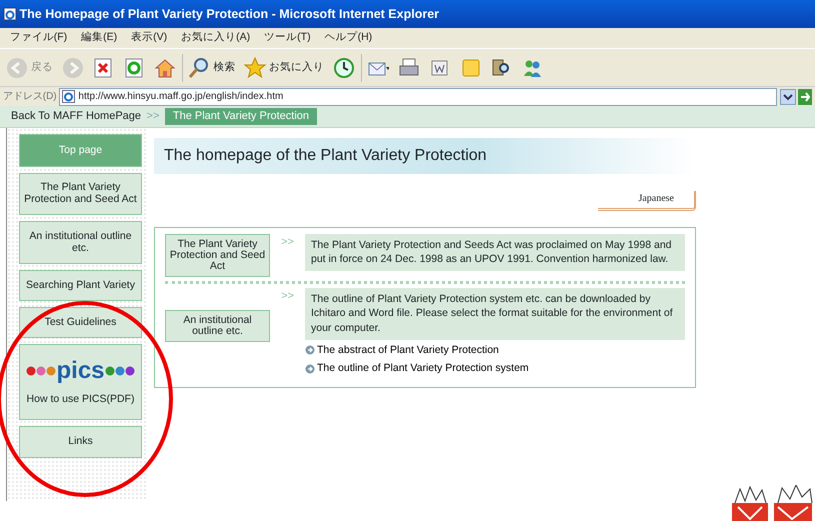 The width and height of the screenshot is (815, 521). What do you see at coordinates (241, 116) in the screenshot?
I see `breadcrumb-current: The Plant Variety Protection` at bounding box center [241, 116].